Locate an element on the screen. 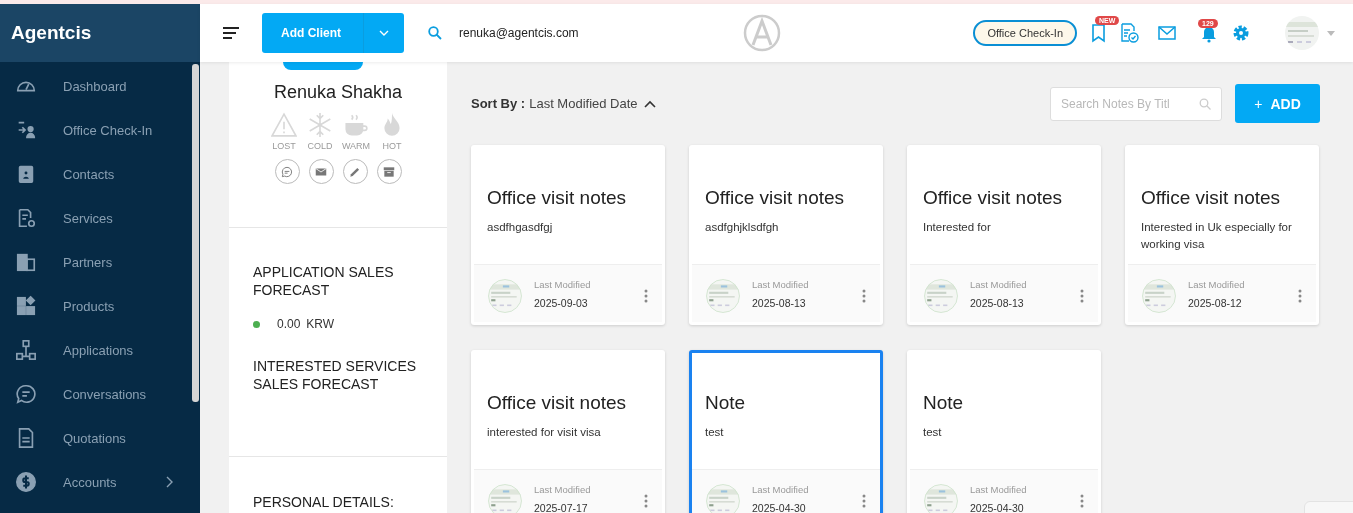 The height and width of the screenshot is (513, 1353). note-card: Office visit notes Interested for Last Modified 2025-08-13 is located at coordinates (1004, 235).